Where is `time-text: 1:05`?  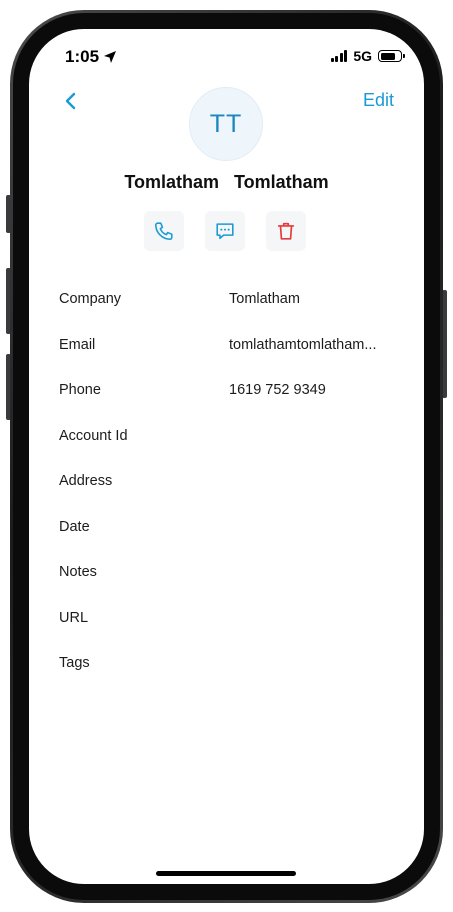
time-text: 1:05 is located at coordinates (82, 56).